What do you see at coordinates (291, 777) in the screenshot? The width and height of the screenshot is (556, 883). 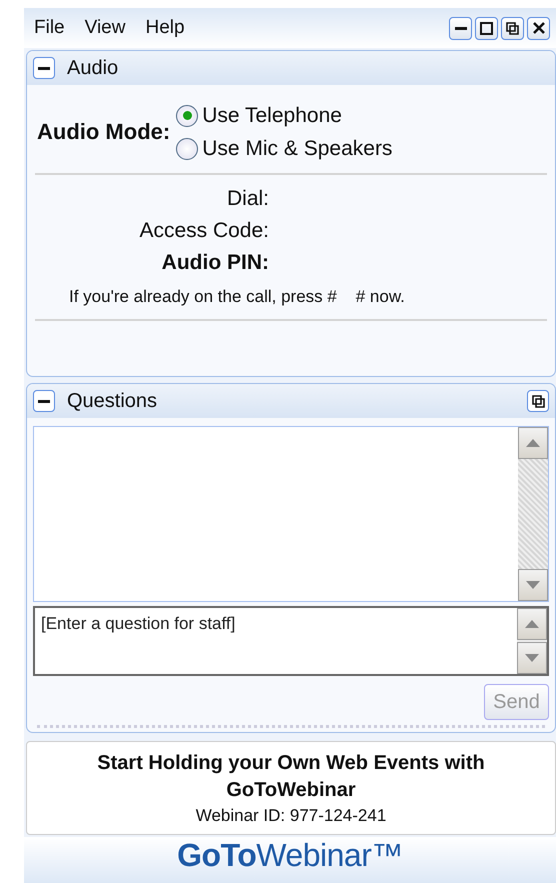 I see `promo-headline: Start Holding your Own Web Events with GoToWebinar` at bounding box center [291, 777].